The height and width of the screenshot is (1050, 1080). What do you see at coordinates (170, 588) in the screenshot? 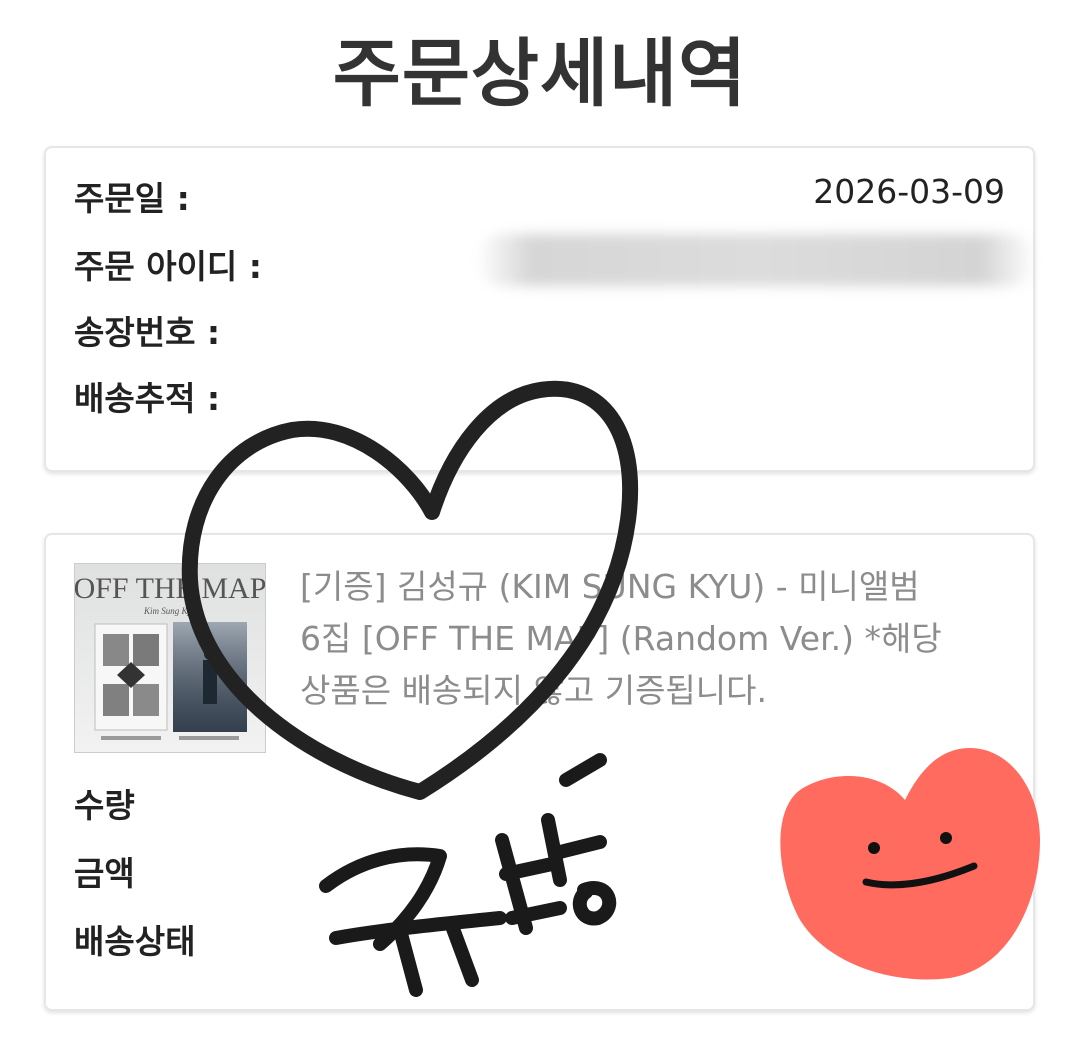
I see `album-cover-title: OFF THE MAP` at bounding box center [170, 588].